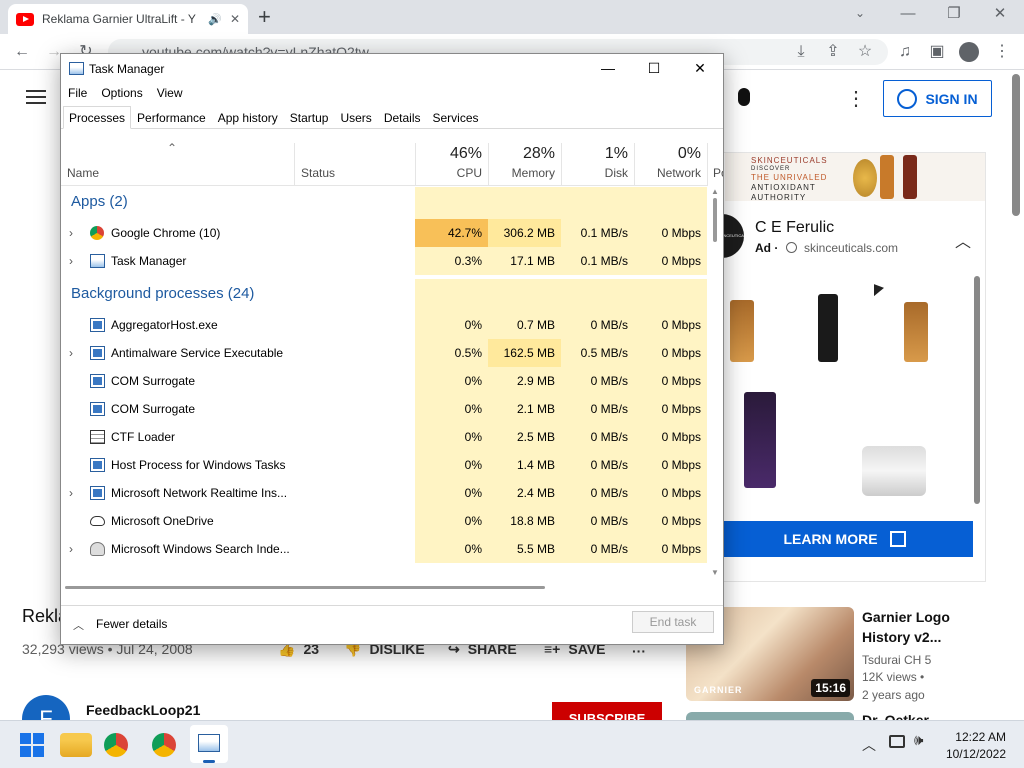 The height and width of the screenshot is (768, 1024). What do you see at coordinates (937, 98) in the screenshot?
I see `sign-in-button: SIGN IN` at bounding box center [937, 98].